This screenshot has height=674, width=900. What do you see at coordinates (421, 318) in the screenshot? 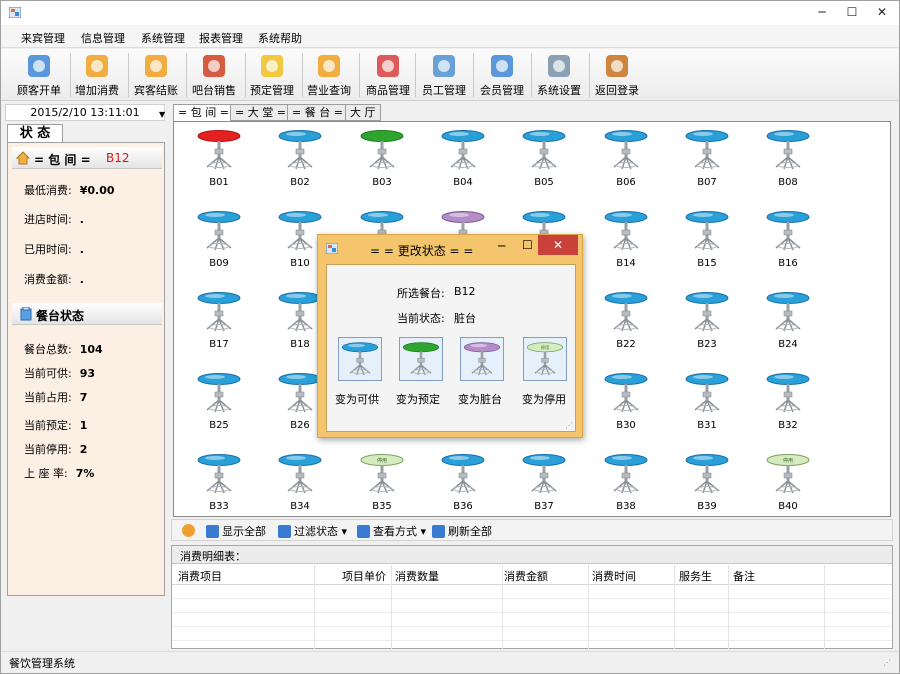
I see `current-state-label: 当前状态:` at bounding box center [421, 318].